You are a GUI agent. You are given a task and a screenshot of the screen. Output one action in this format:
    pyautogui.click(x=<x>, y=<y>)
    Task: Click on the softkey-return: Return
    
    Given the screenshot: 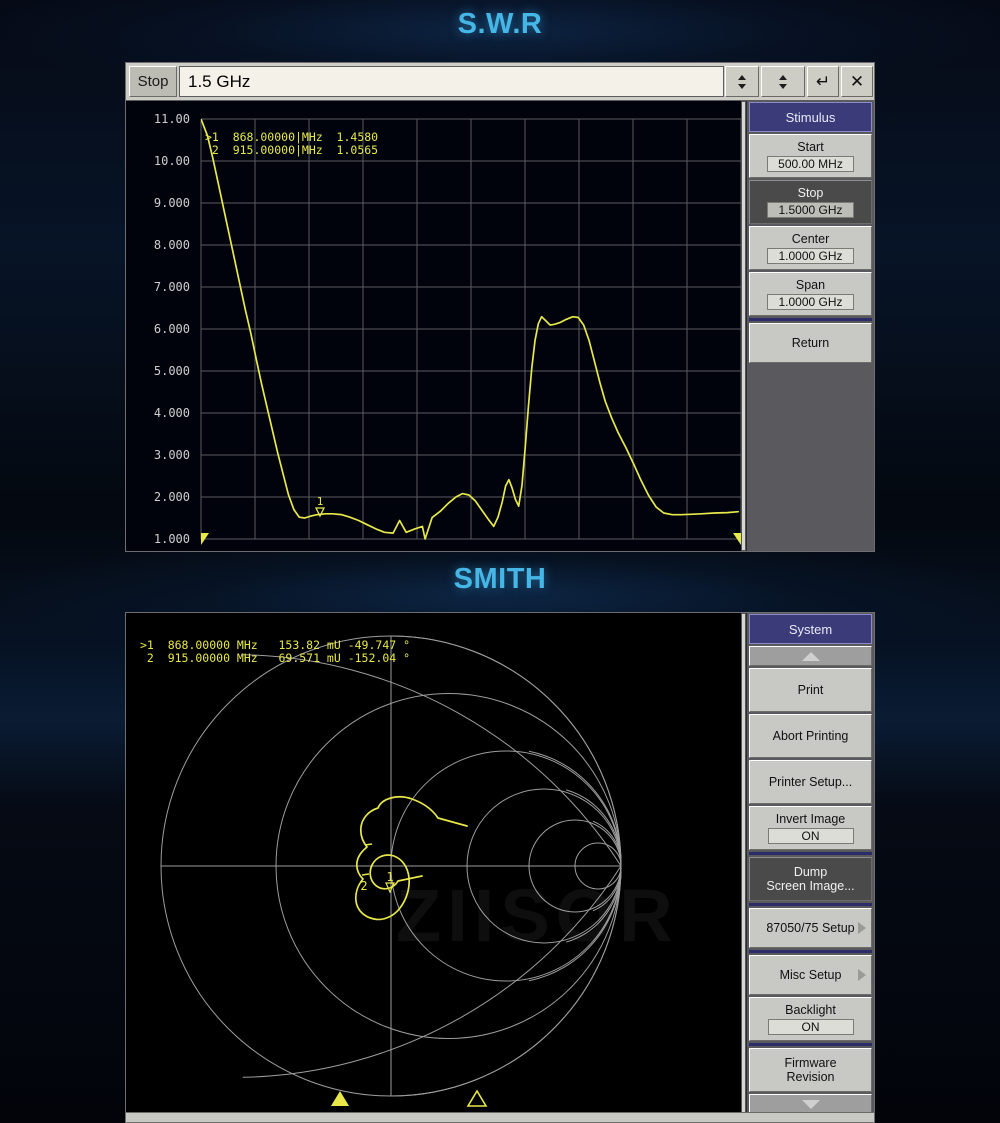 What is the action you would take?
    pyautogui.click(x=810, y=343)
    